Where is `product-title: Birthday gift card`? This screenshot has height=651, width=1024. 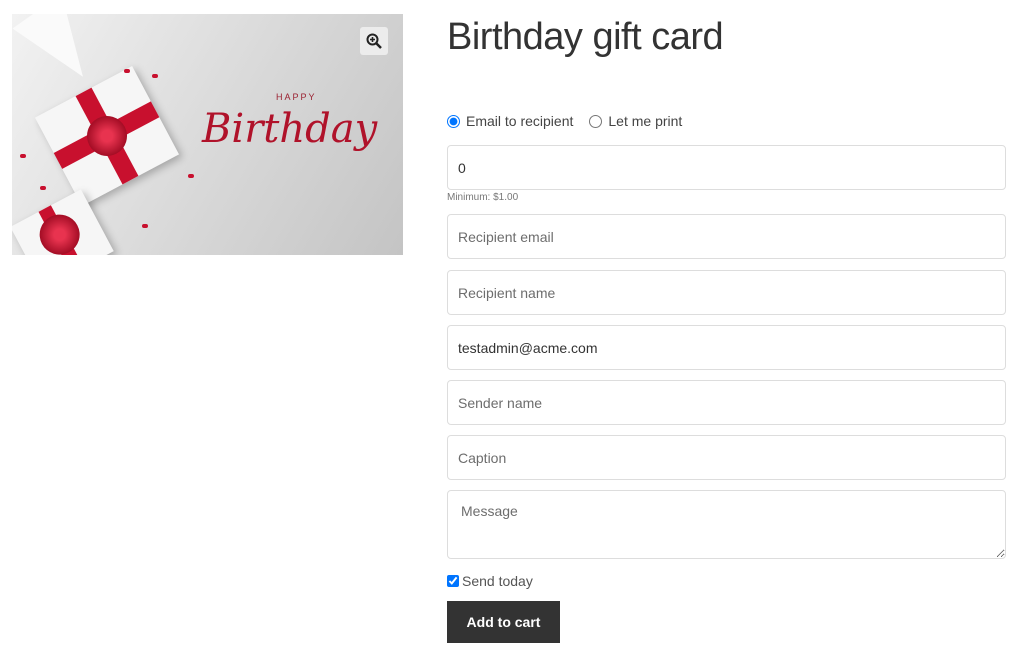
product-title: Birthday gift card is located at coordinates (585, 37).